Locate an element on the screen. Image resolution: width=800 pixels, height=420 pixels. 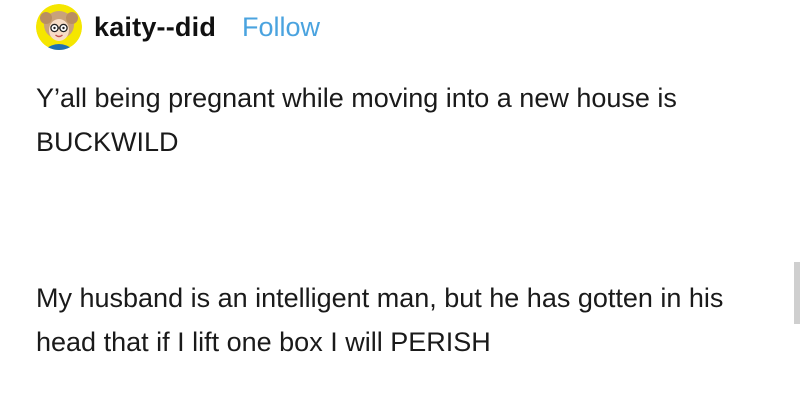
follow-button: Follow is located at coordinates (281, 27).